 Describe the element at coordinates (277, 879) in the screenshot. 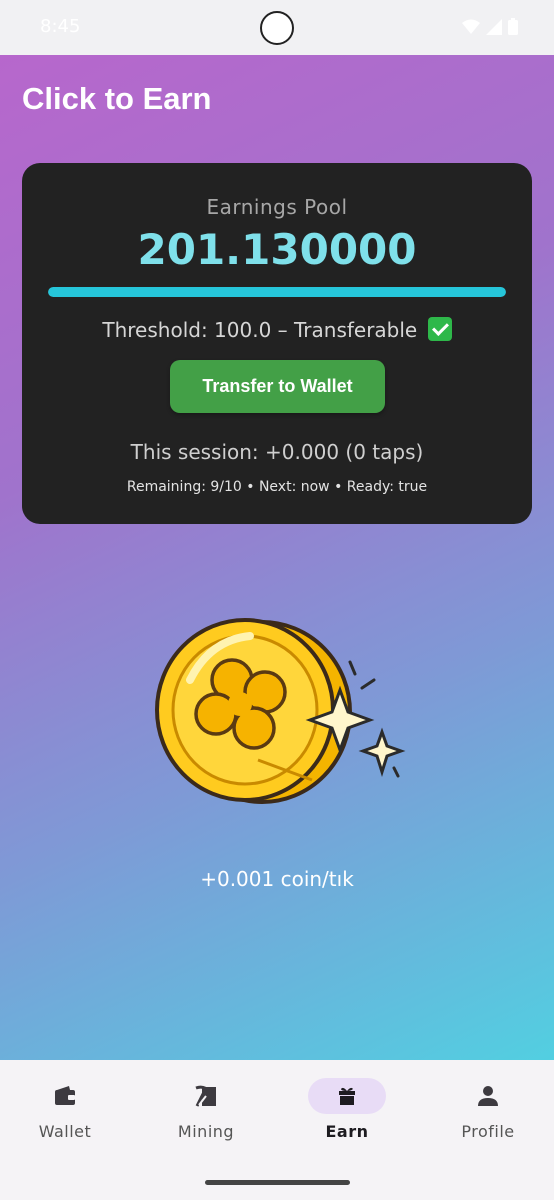

I see `coin-rate: +0.001 coin/tık` at that location.